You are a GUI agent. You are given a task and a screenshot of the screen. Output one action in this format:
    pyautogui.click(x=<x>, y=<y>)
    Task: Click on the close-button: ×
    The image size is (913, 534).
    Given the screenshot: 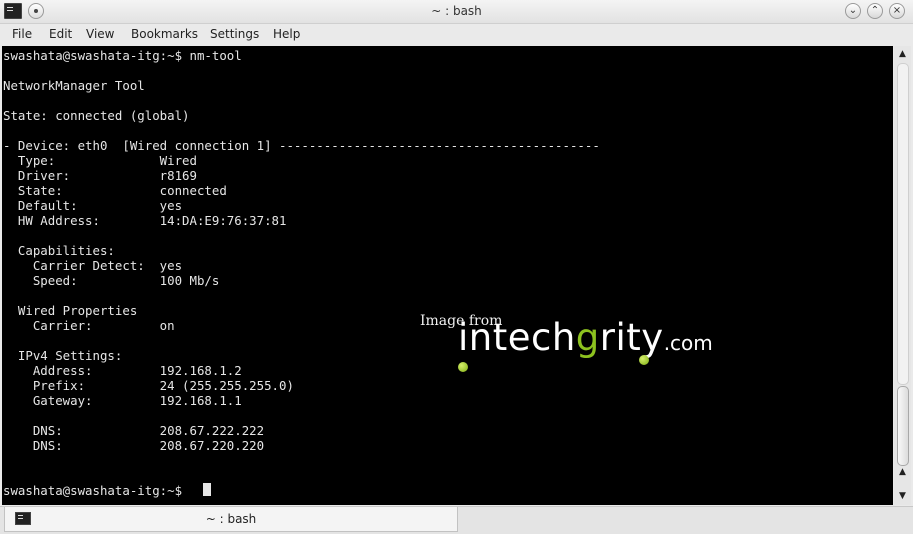 What is the action you would take?
    pyautogui.click(x=897, y=11)
    